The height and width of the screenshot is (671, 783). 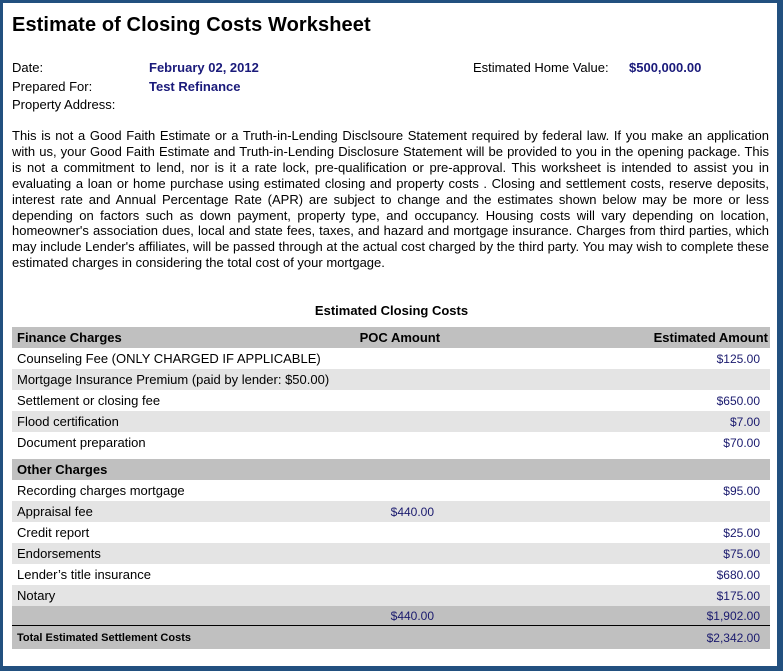 What do you see at coordinates (695, 337) in the screenshot?
I see `estimated-amount-header: Estimated Amount` at bounding box center [695, 337].